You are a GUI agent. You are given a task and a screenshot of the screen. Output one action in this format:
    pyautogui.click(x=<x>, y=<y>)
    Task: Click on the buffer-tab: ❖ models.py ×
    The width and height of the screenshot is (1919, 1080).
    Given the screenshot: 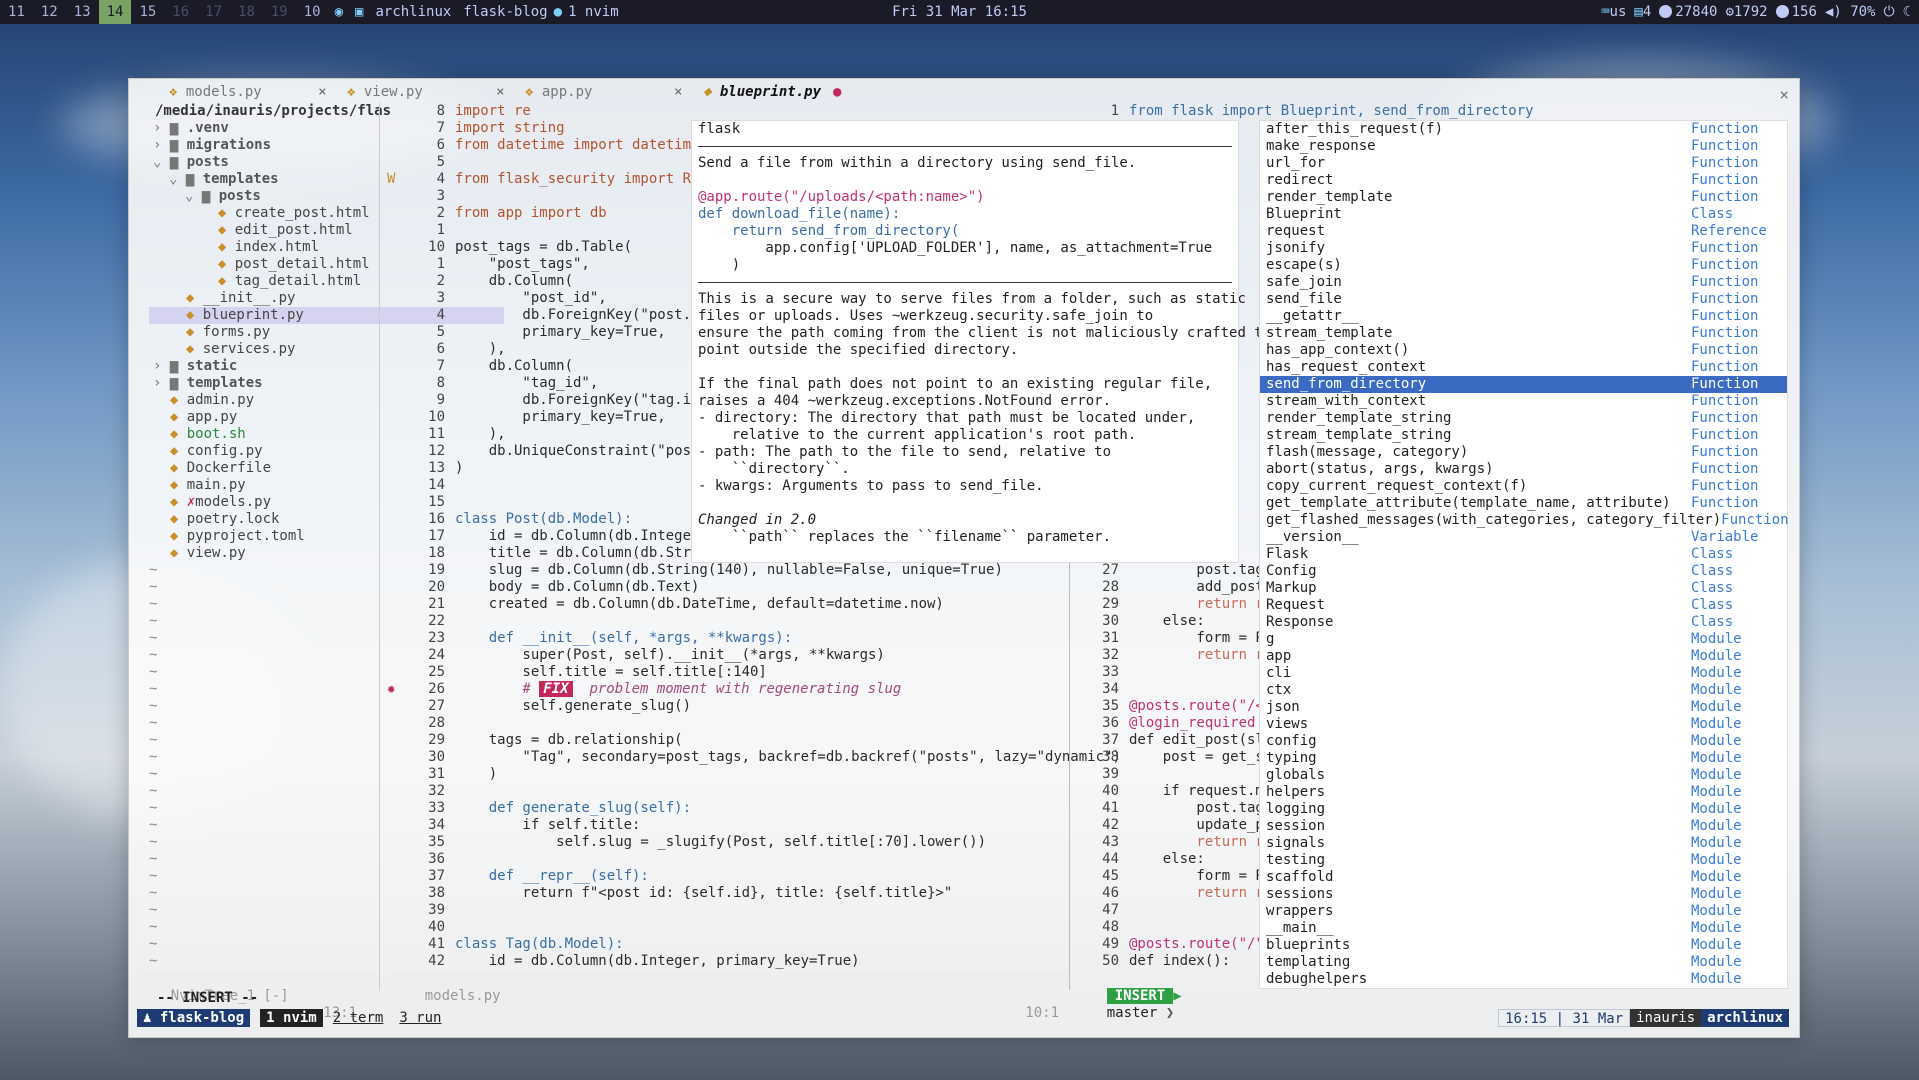 What is the action you would take?
    pyautogui.click(x=258, y=93)
    